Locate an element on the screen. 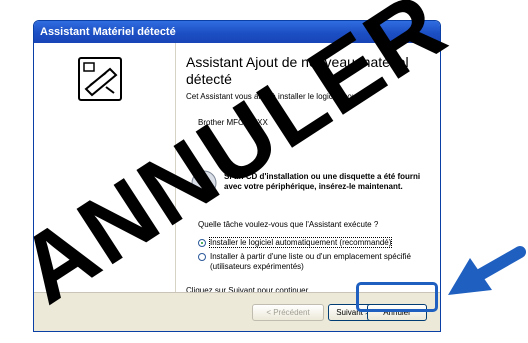 The image size is (528, 343). hardware-wizard-icon is located at coordinates (100, 79).